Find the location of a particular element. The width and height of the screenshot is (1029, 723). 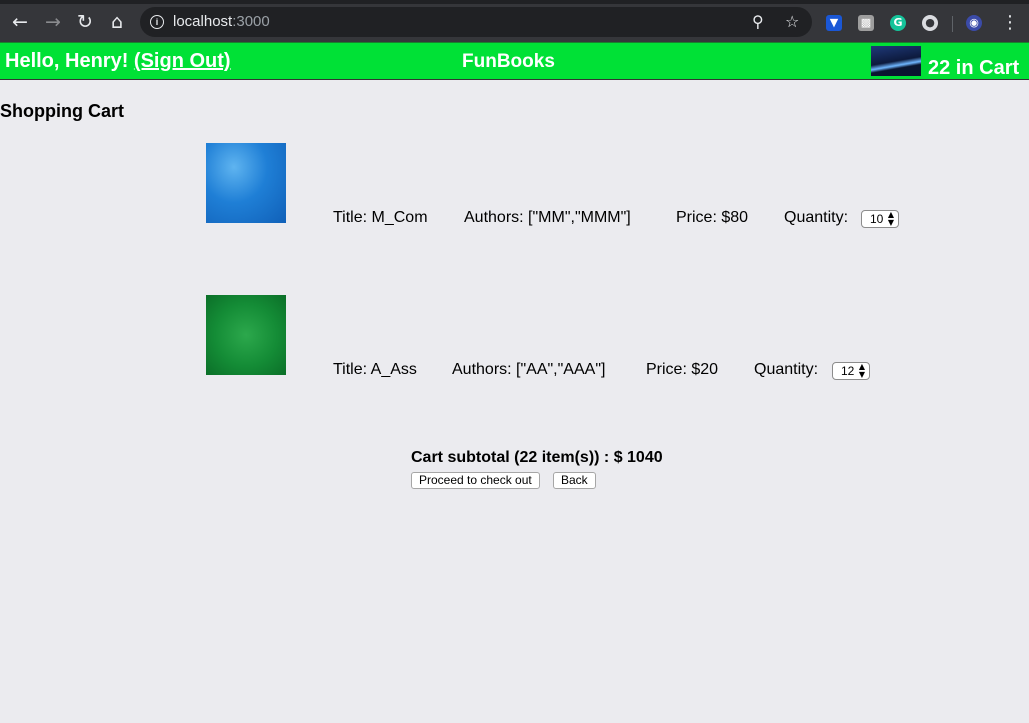

quantity-select: 10 ▲ ▼ is located at coordinates (880, 219).